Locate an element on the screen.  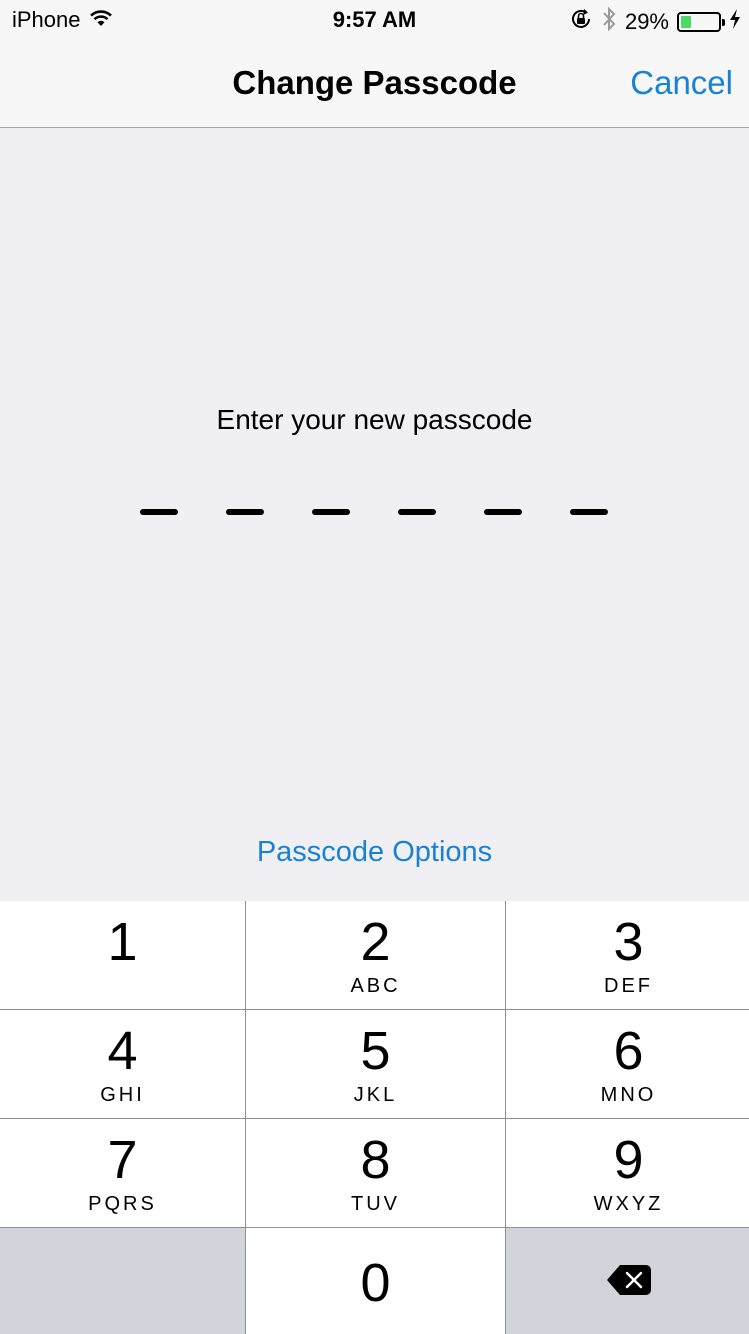
key-digit: 0 is located at coordinates (375, 1283).